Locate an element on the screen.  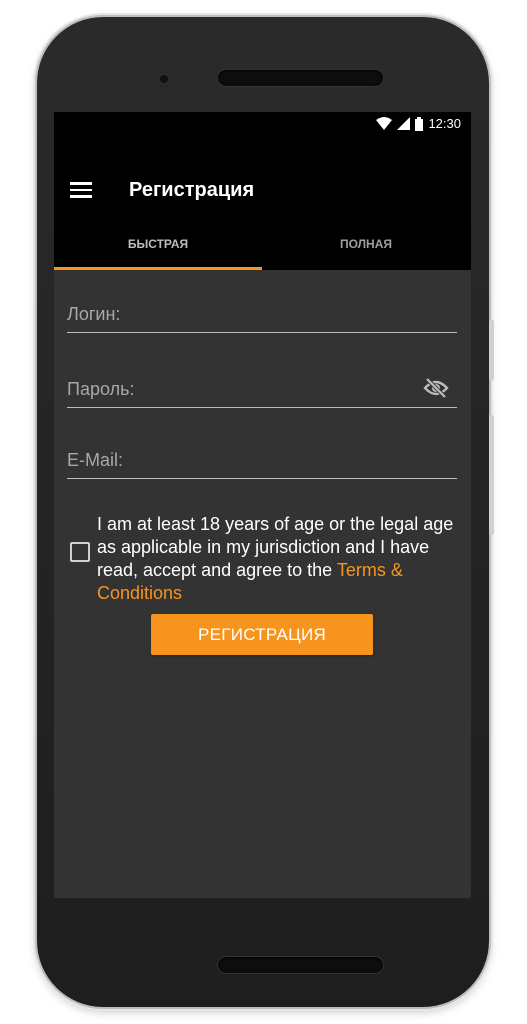
login-field is located at coordinates (262, 314).